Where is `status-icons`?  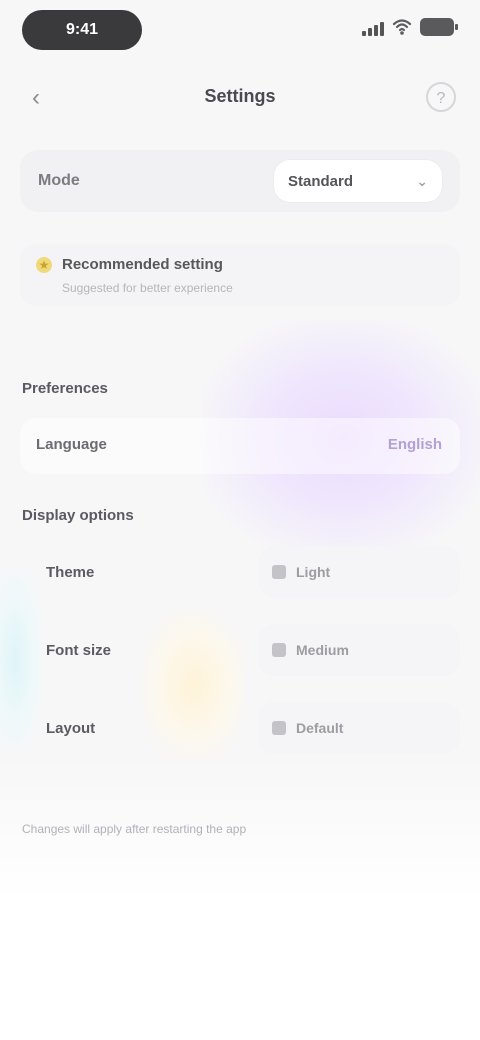
status-icons is located at coordinates (410, 27).